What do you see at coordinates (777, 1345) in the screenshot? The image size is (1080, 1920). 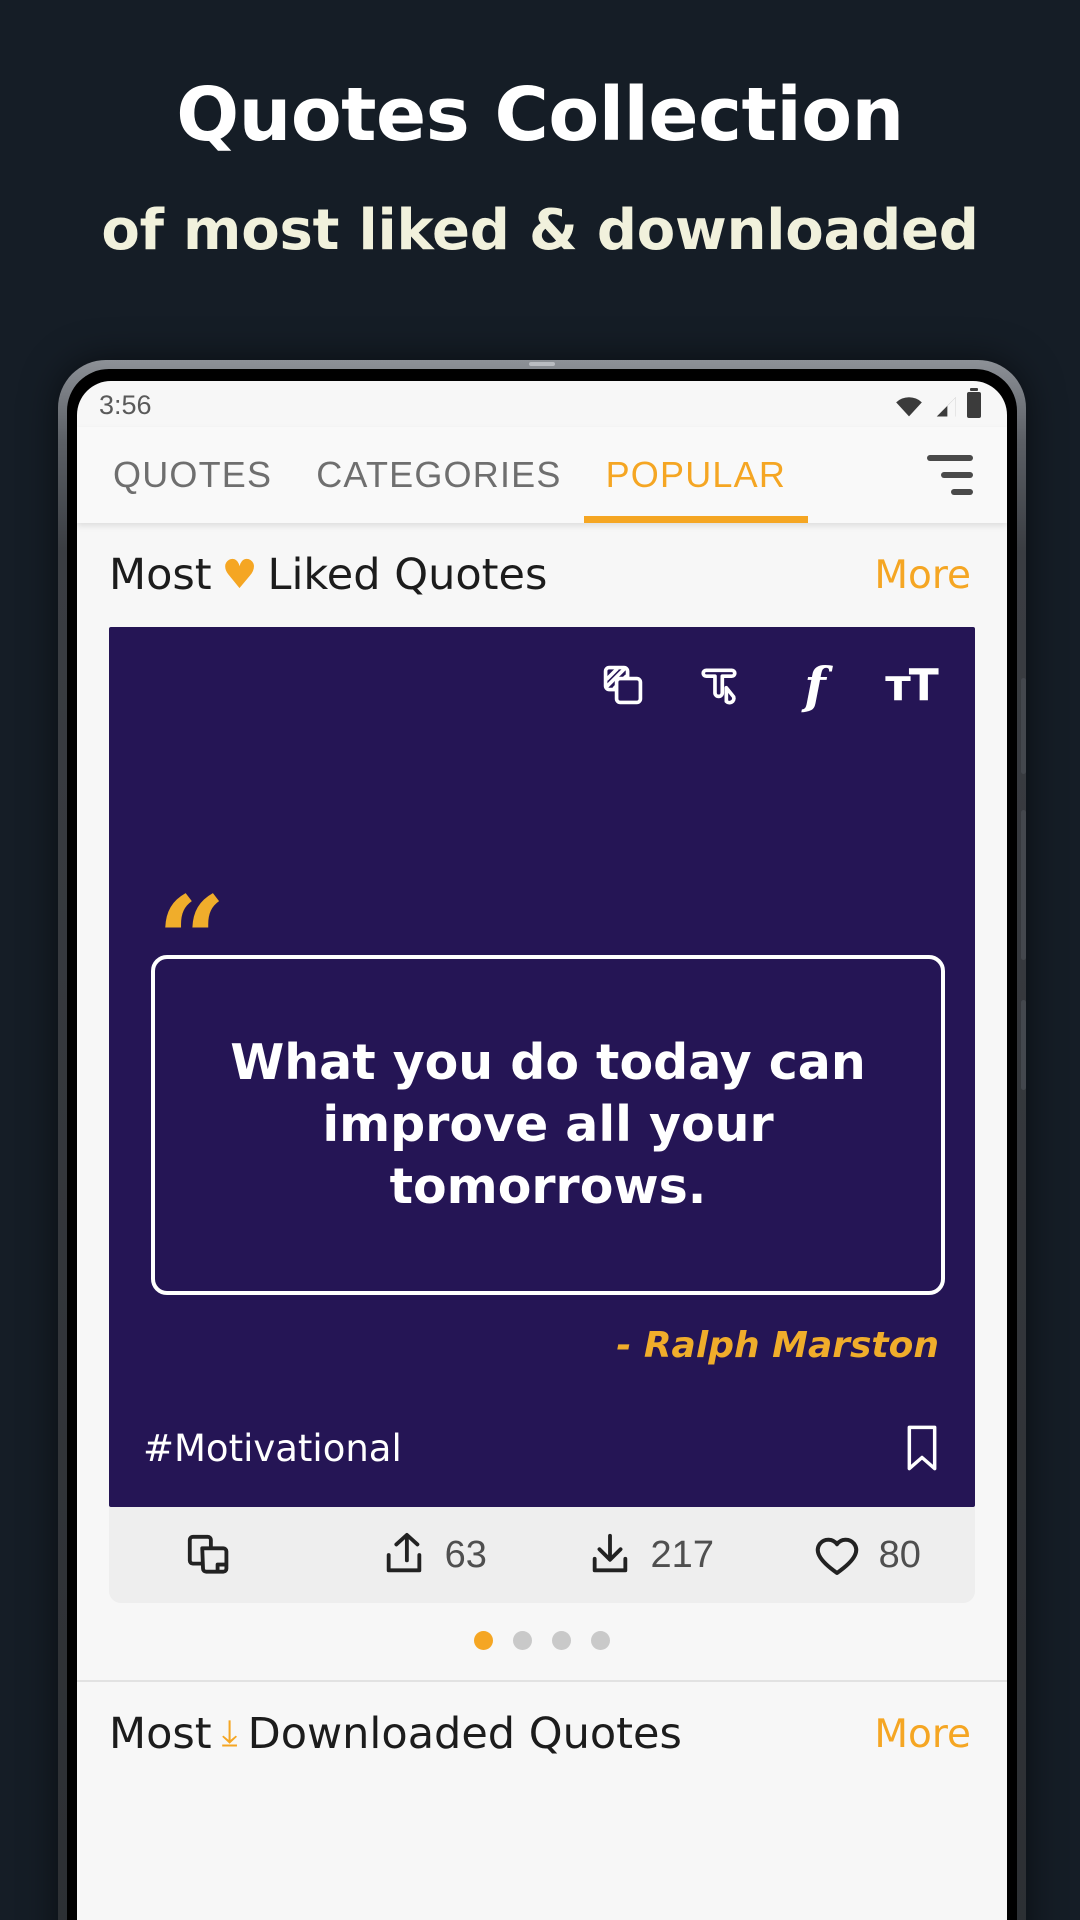 I see `quote-author: - Ralph Marston` at bounding box center [777, 1345].